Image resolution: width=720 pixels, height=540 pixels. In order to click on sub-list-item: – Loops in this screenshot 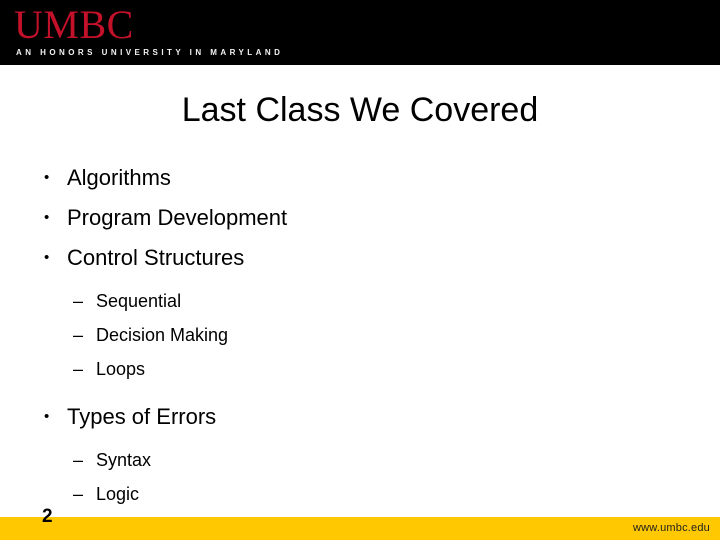, I will do `click(378, 369)`.